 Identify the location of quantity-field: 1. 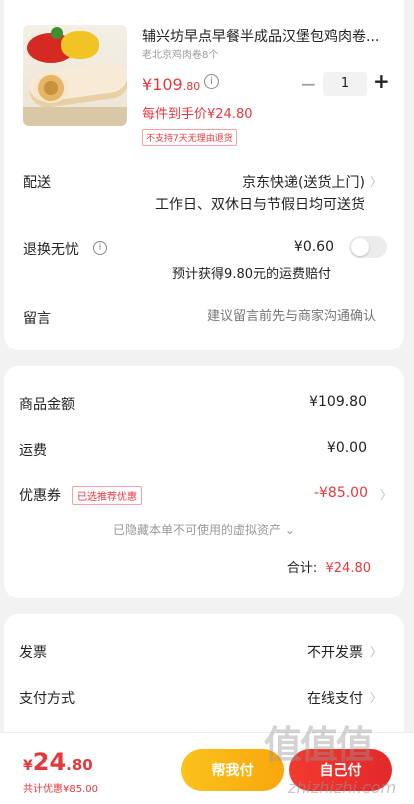
(345, 84).